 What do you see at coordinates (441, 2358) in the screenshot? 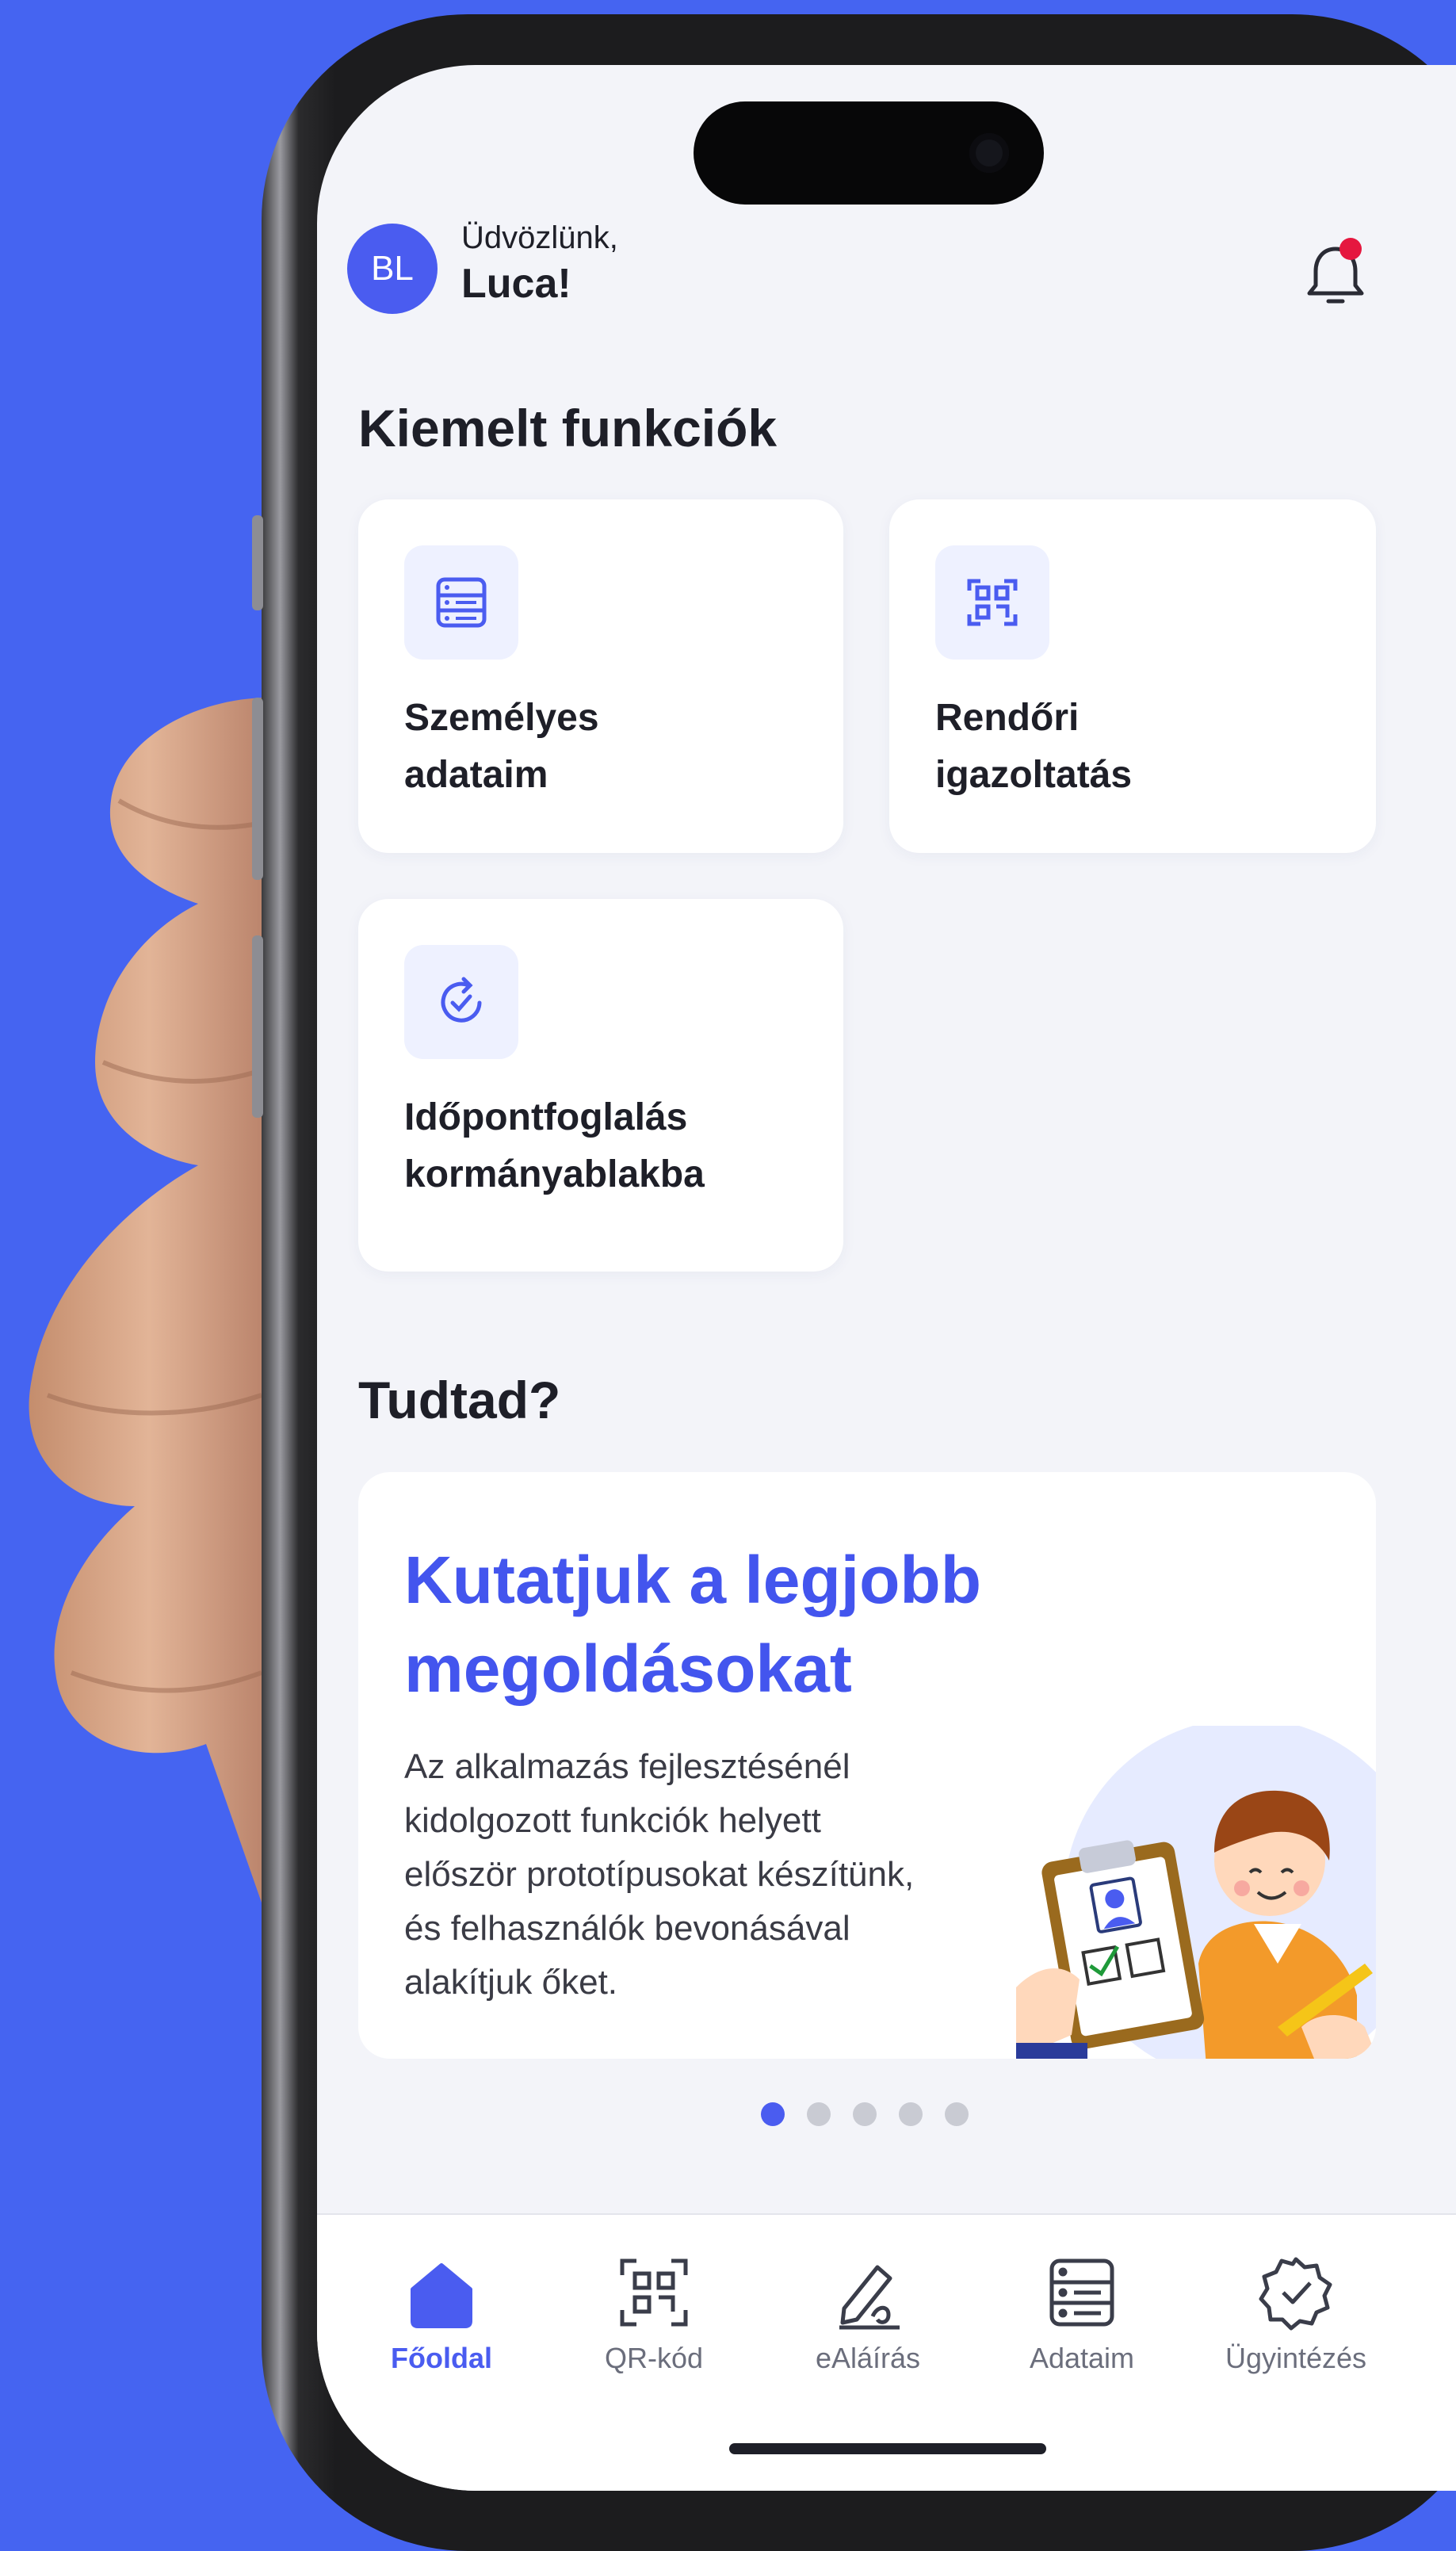
I see `tab-label: Főoldal` at bounding box center [441, 2358].